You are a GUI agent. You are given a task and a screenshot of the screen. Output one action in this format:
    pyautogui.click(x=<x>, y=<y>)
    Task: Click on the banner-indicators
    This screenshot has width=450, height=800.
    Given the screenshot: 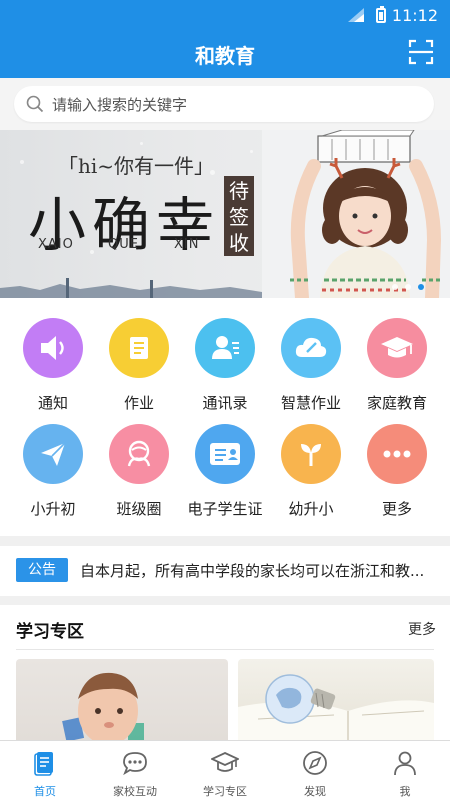 What is the action you would take?
    pyautogui.click(x=408, y=287)
    